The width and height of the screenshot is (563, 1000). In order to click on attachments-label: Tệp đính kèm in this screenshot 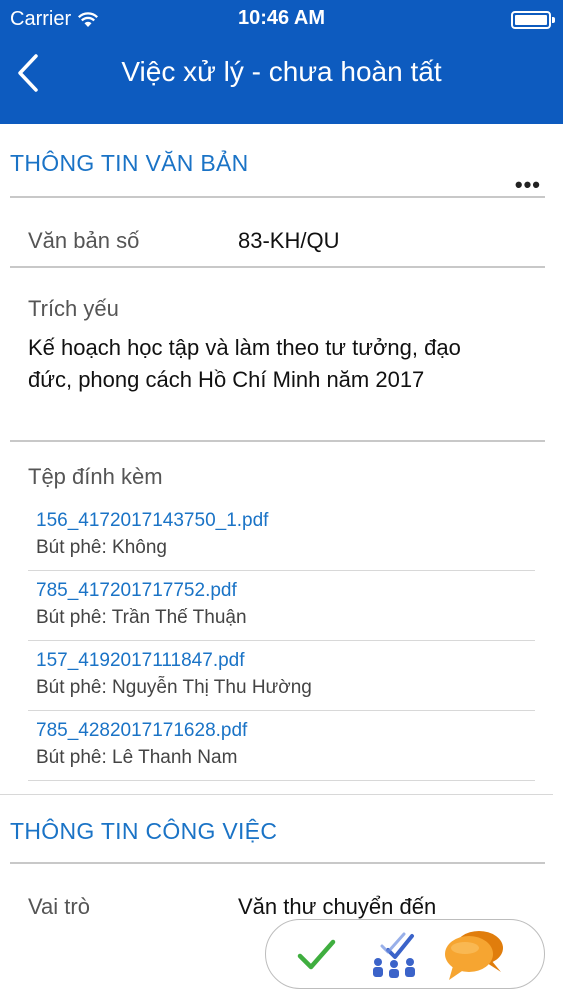, I will do `click(95, 476)`.